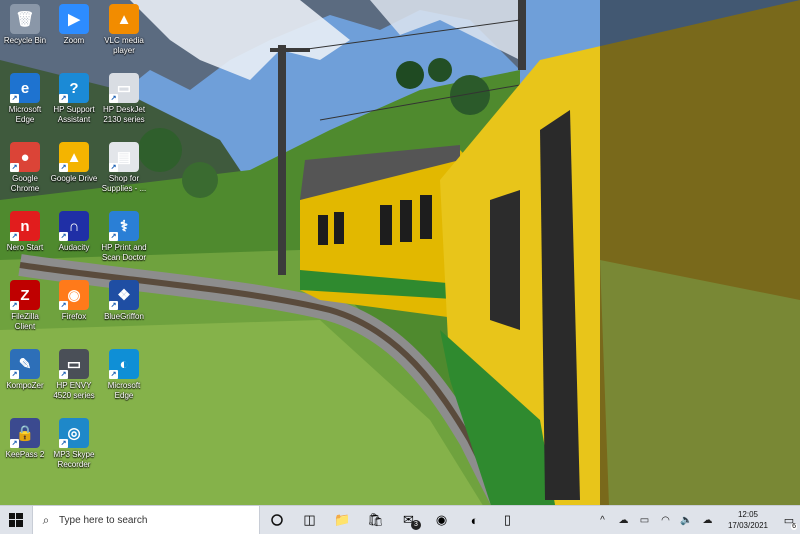 The width and height of the screenshot is (800, 534). I want to click on audacity-icon: ∩, so click(74, 226).